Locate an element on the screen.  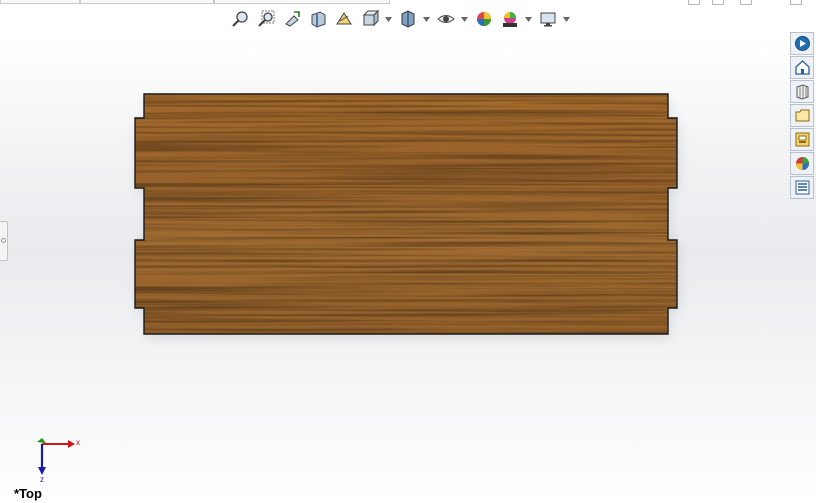
solidworks-resources-icon is located at coordinates (802, 43).